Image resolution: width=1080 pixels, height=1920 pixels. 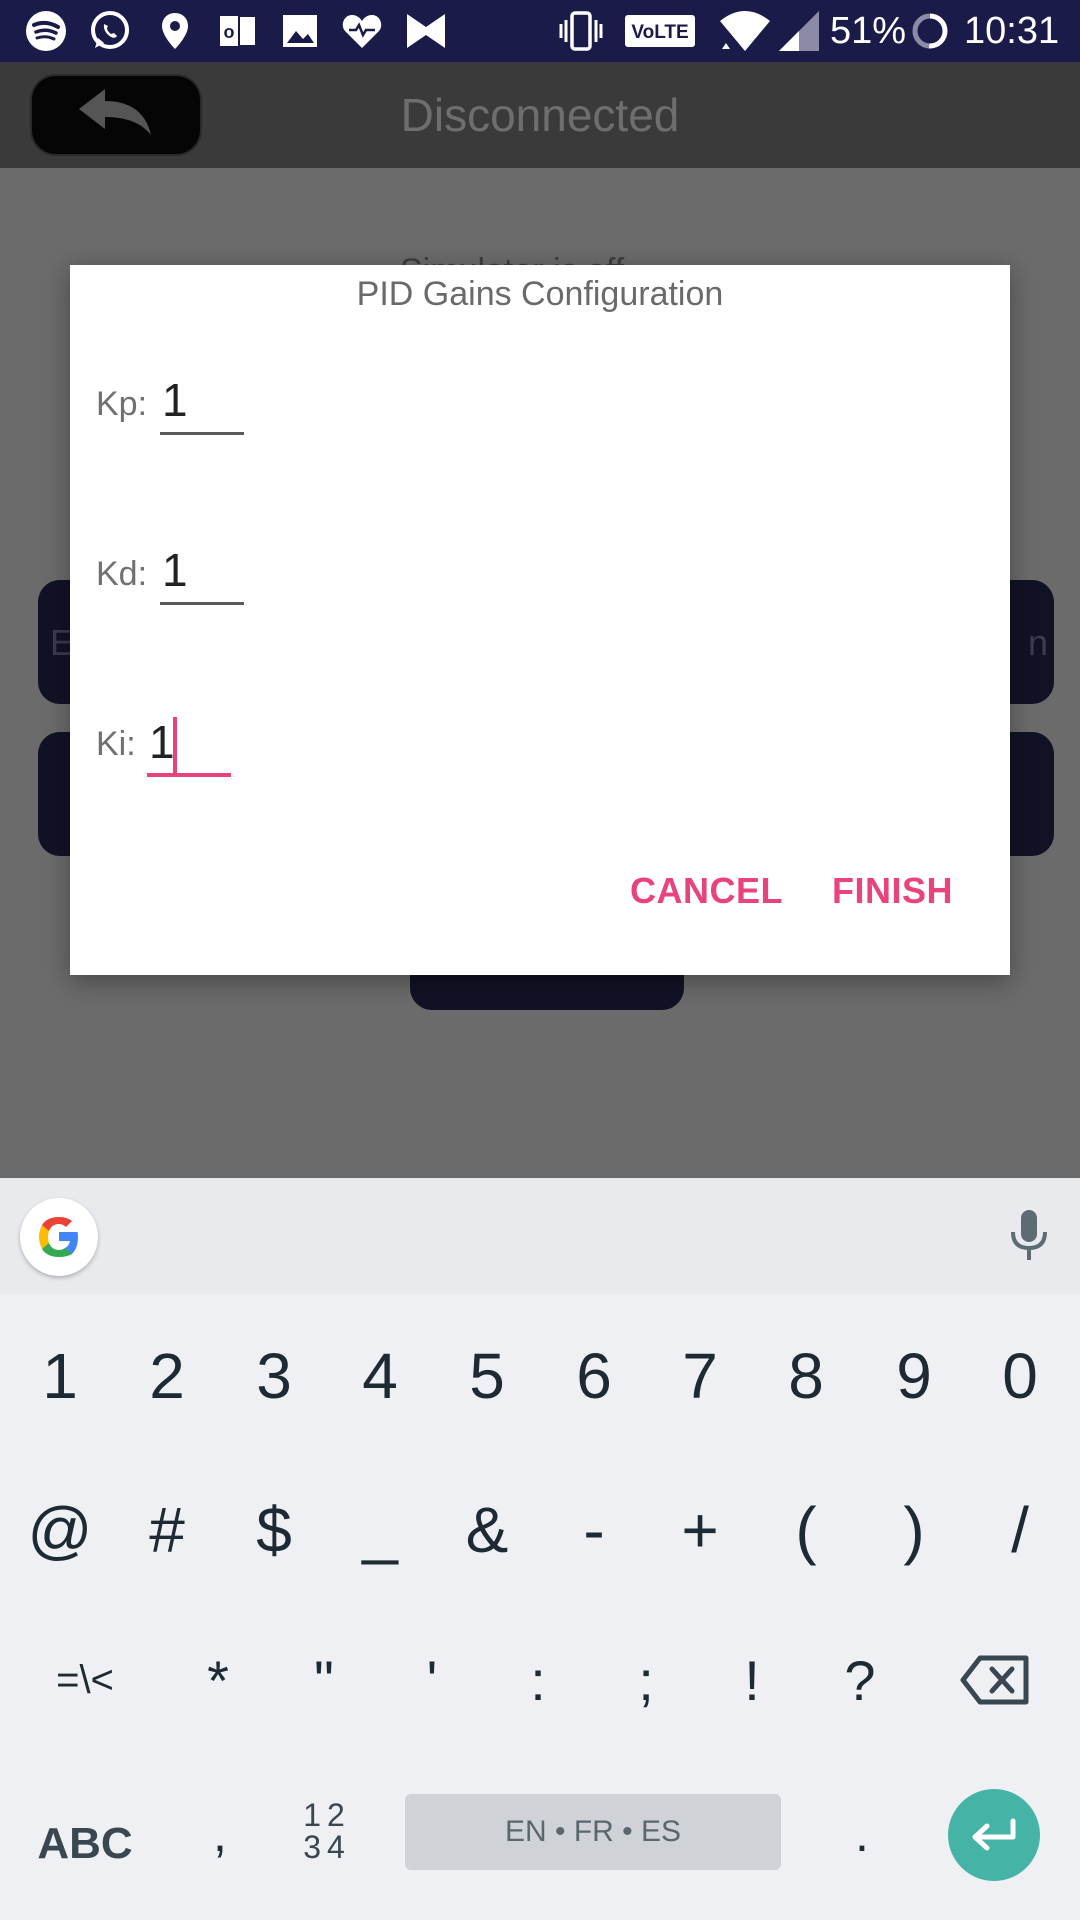 What do you see at coordinates (189, 742) in the screenshot?
I see `ki-input: 1` at bounding box center [189, 742].